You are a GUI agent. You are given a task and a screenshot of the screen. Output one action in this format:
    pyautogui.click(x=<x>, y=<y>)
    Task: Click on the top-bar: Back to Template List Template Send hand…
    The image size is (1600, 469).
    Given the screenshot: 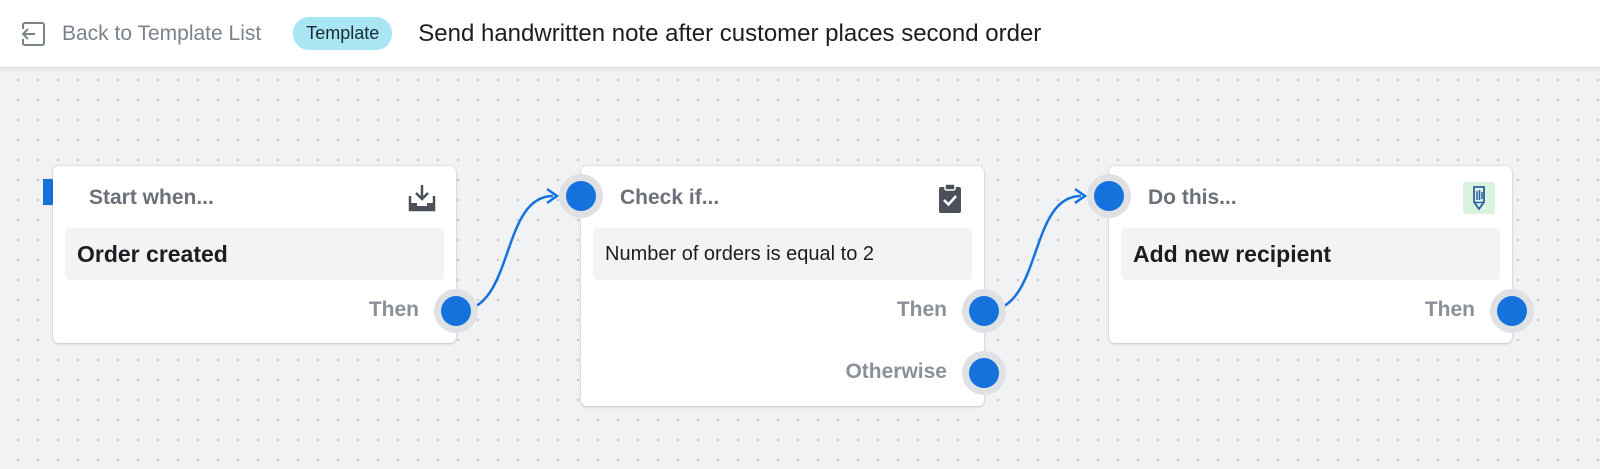 What is the action you would take?
    pyautogui.click(x=800, y=34)
    